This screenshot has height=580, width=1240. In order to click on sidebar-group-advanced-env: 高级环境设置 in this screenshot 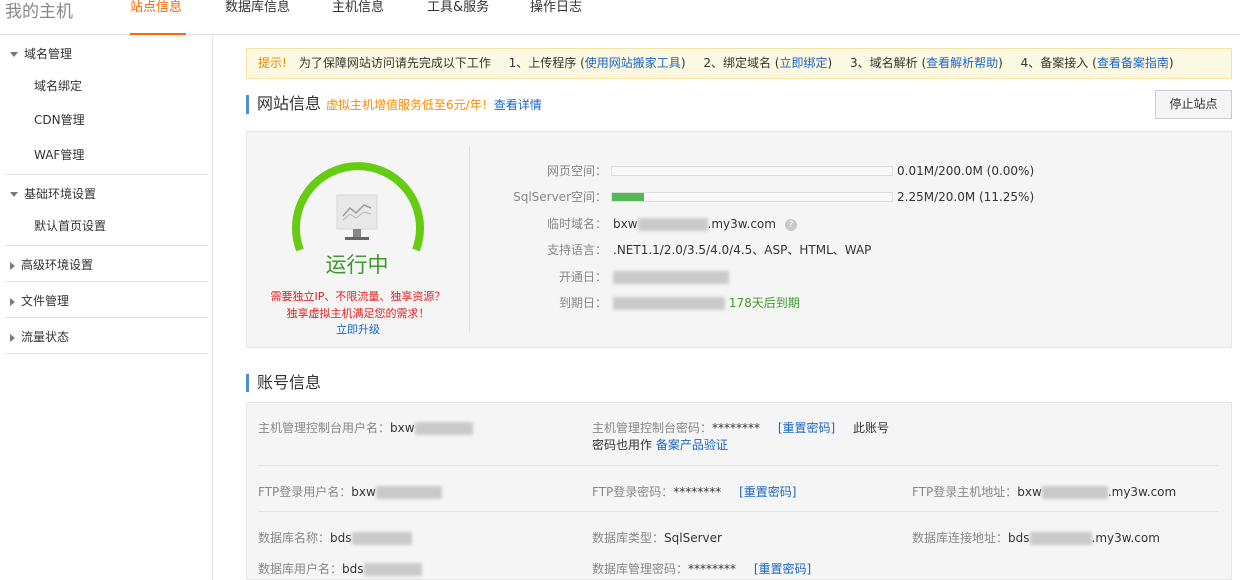, I will do `click(51, 264)`.